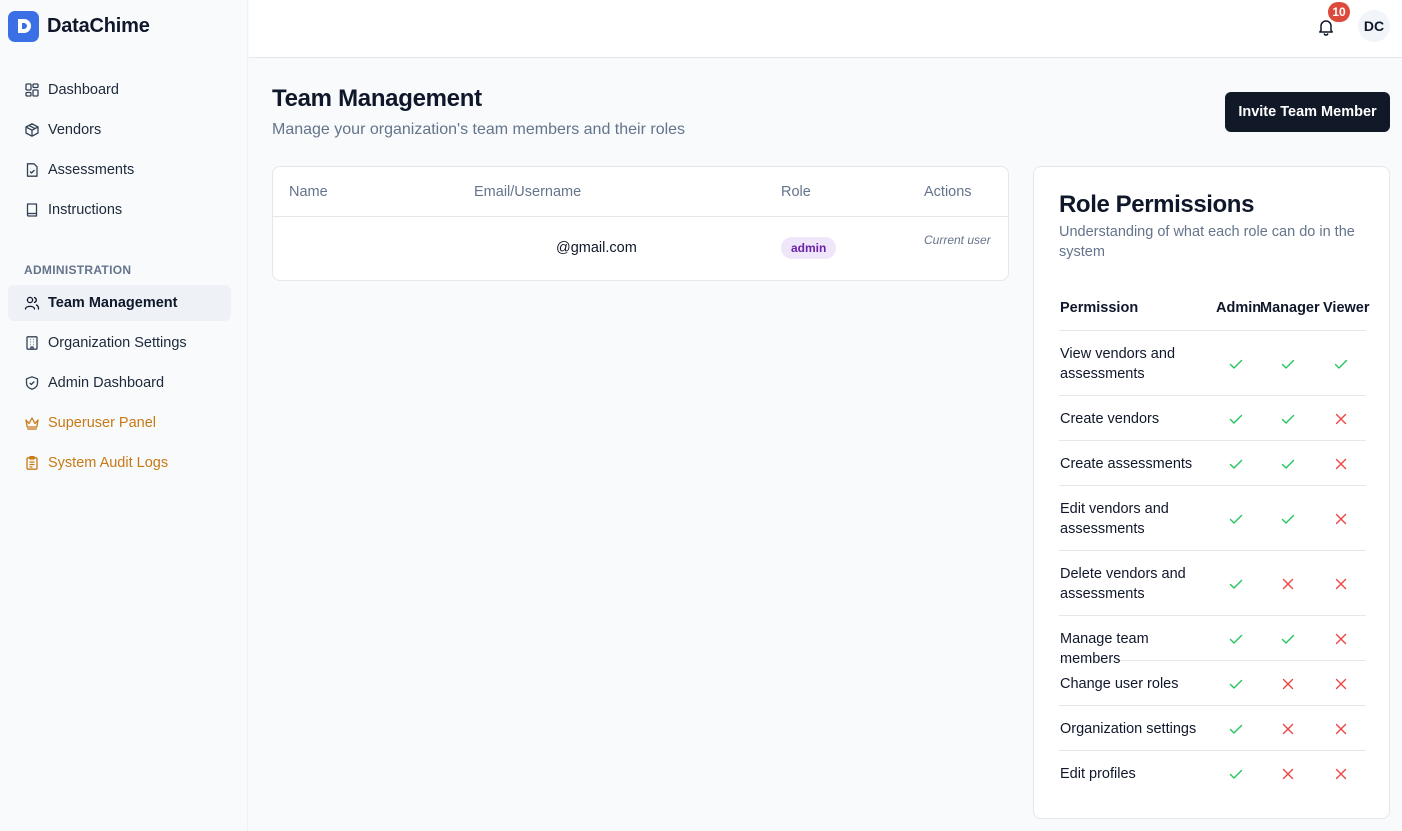 The image size is (1402, 831). I want to click on file-check-icon, so click(32, 170).